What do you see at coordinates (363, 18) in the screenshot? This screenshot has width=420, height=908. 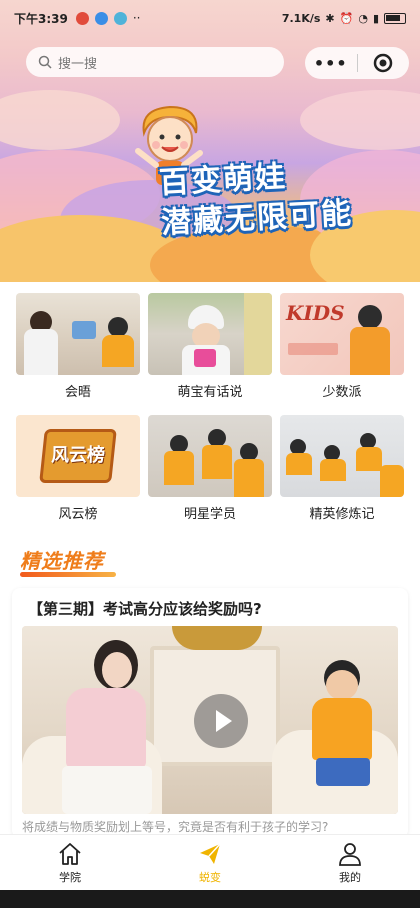 I see `wifi-icon: ◔` at bounding box center [363, 18].